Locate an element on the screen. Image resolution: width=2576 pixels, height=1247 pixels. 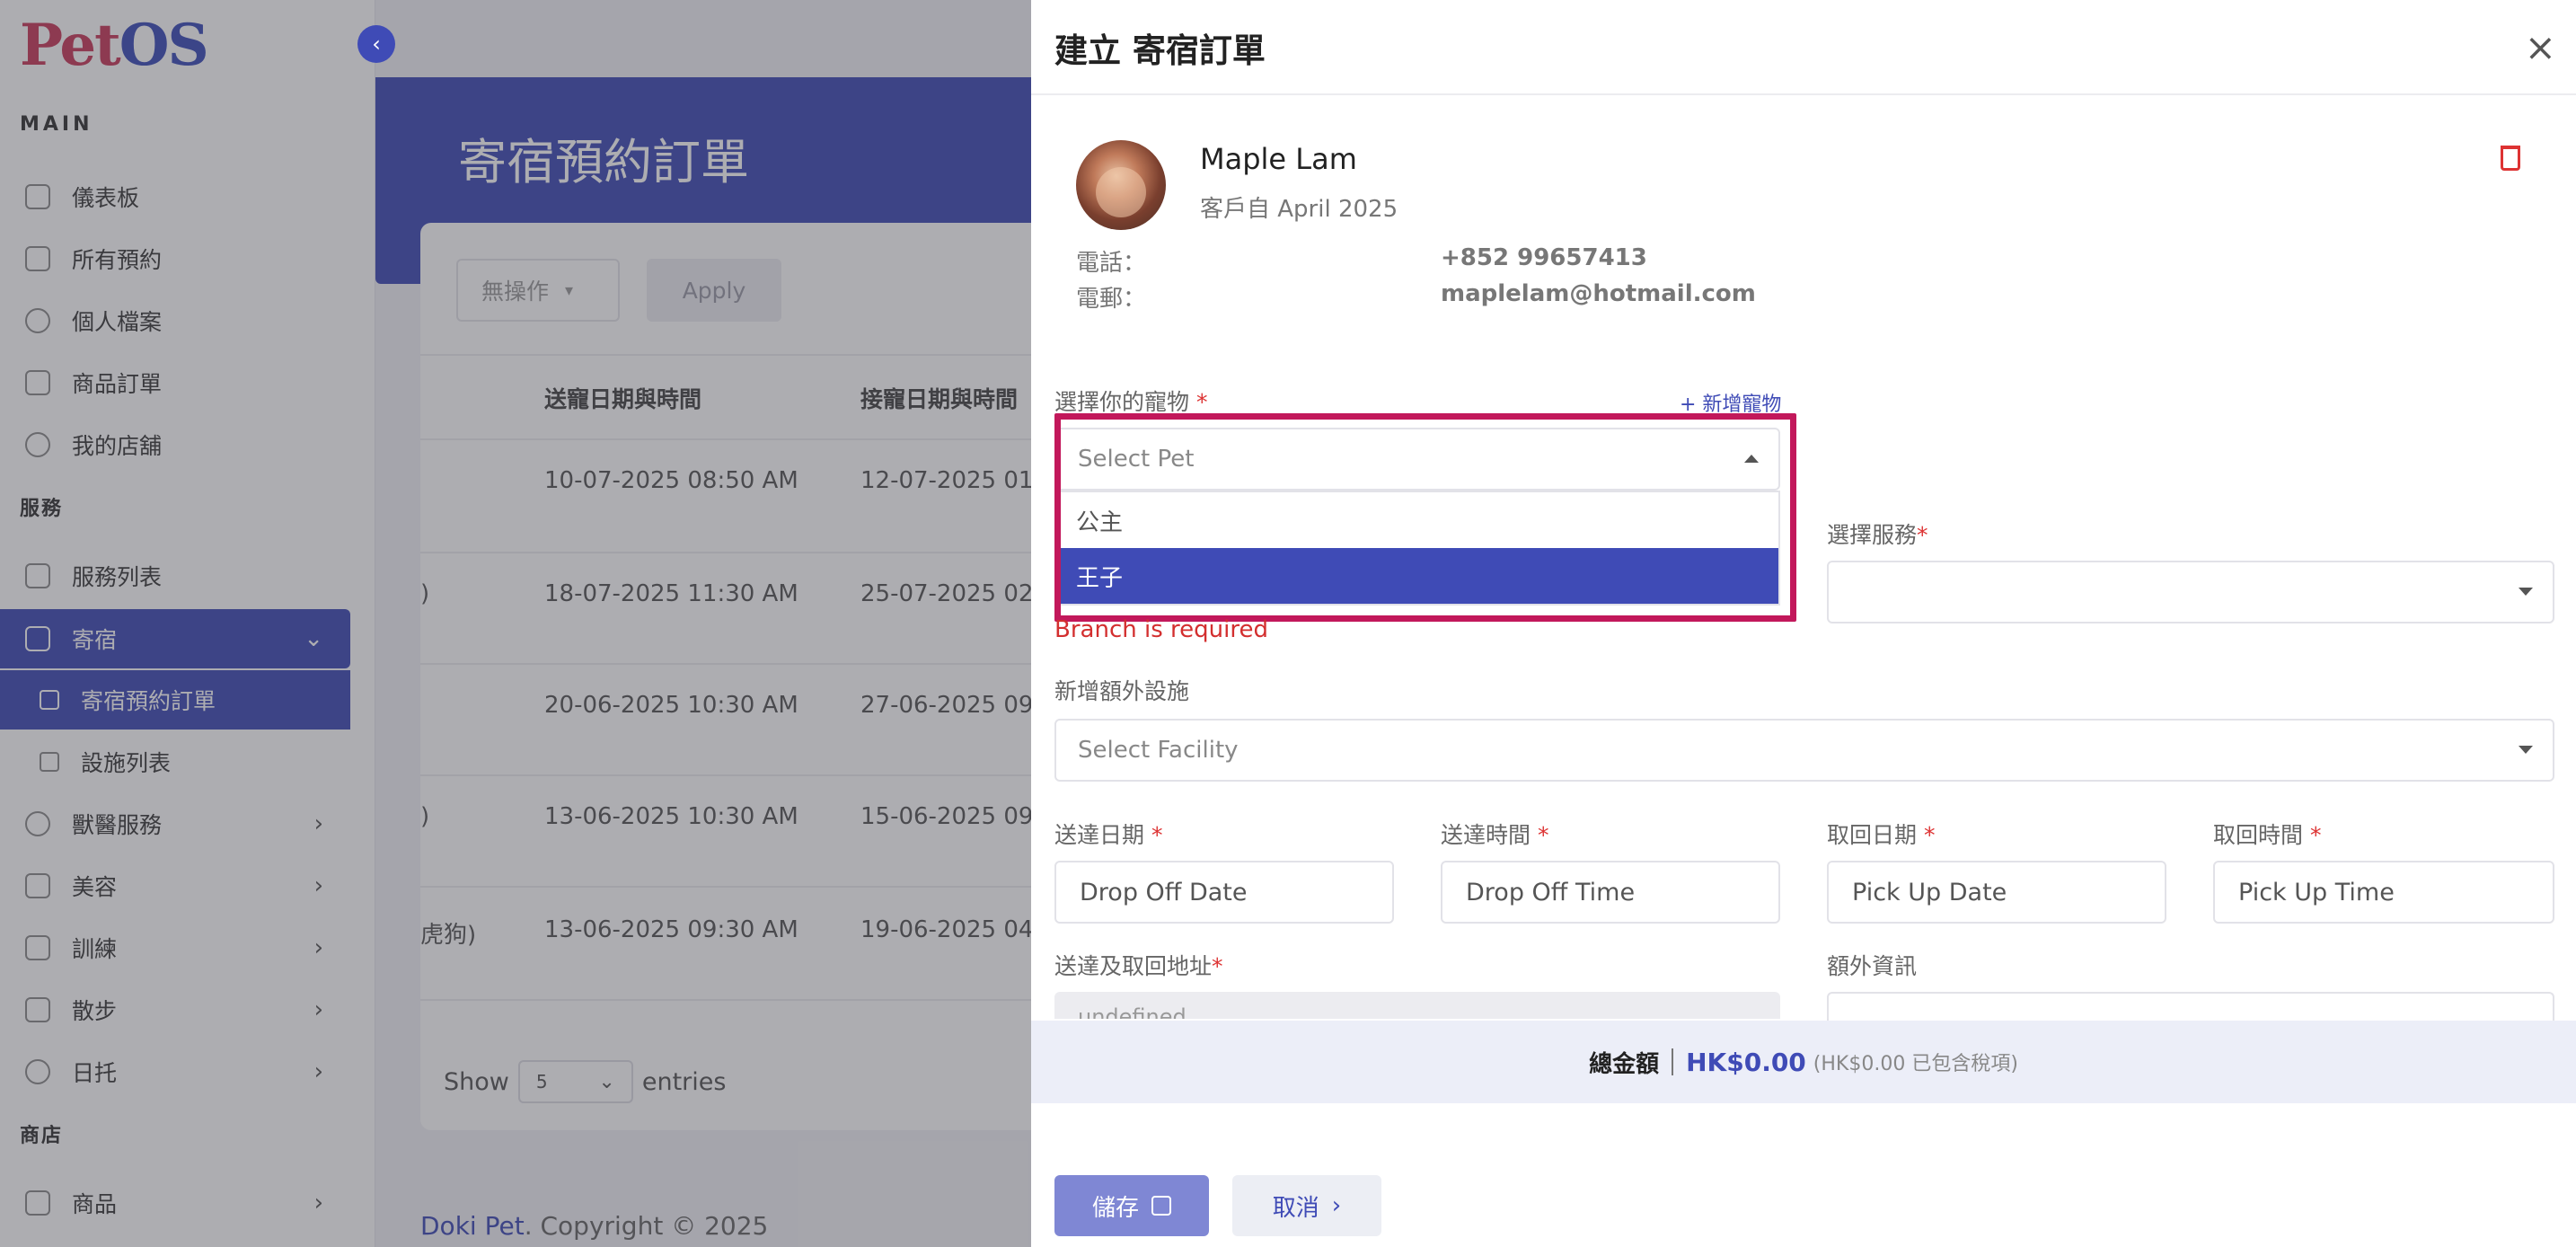
extra-info-input is located at coordinates (2190, 1006).